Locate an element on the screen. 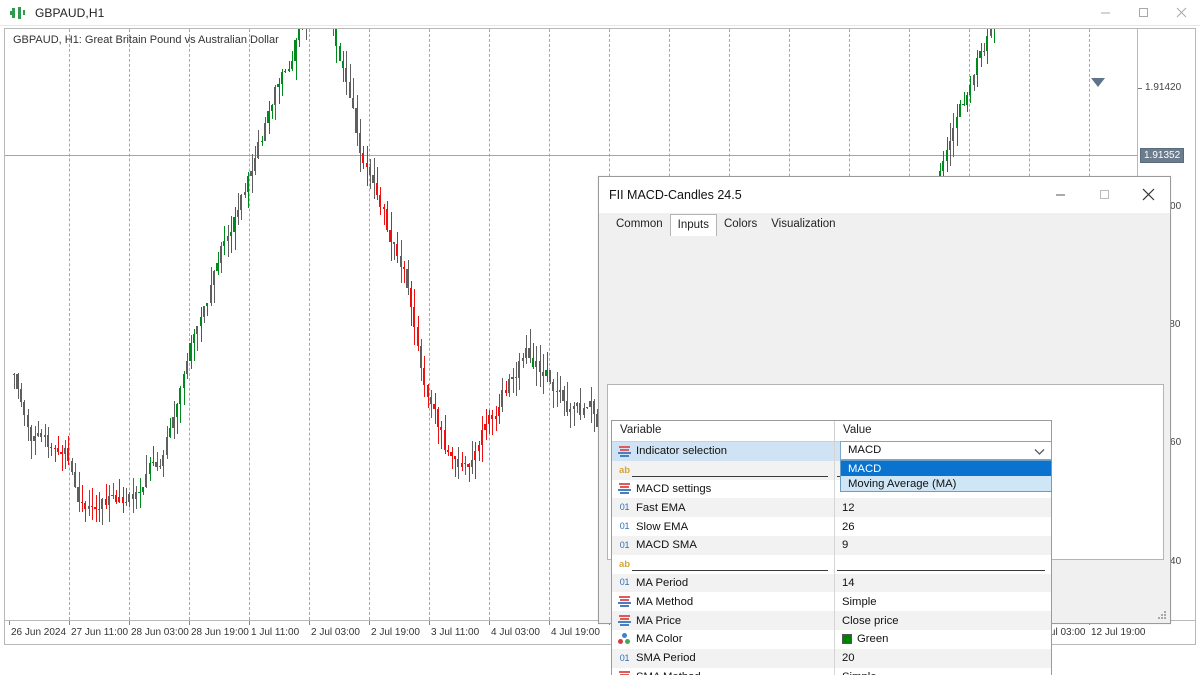 This screenshot has width=1200, height=675. variable-cell: MA Price is located at coordinates (723, 620).